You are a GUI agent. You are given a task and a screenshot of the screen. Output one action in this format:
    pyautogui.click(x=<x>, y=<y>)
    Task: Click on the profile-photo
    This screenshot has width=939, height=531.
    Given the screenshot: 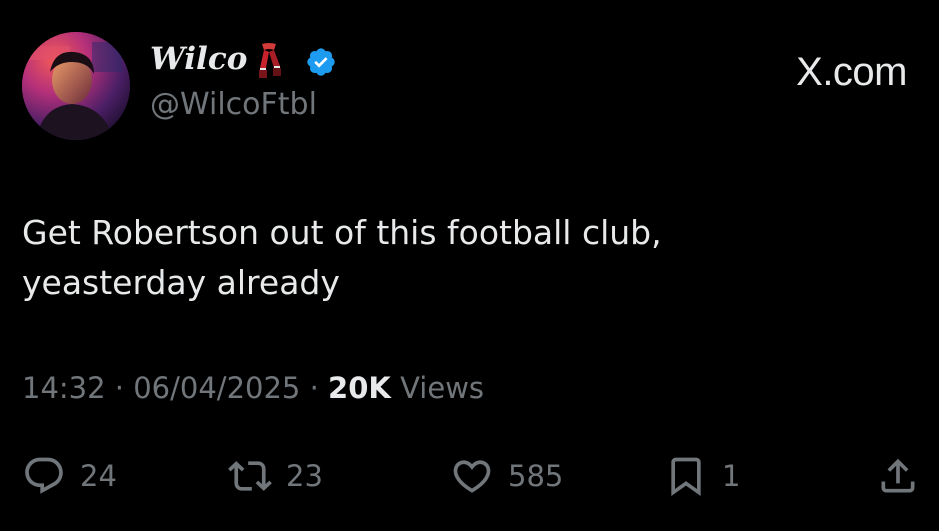 What is the action you would take?
    pyautogui.click(x=76, y=86)
    